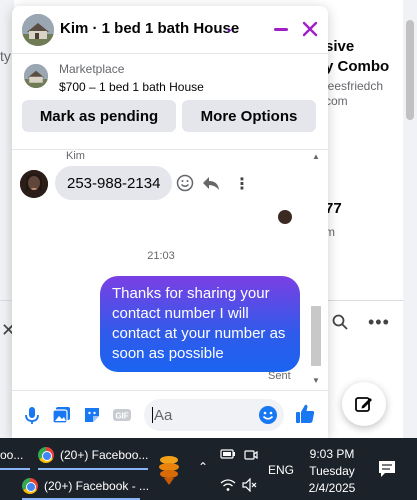  What do you see at coordinates (228, 454) in the screenshot?
I see `battery-icon` at bounding box center [228, 454].